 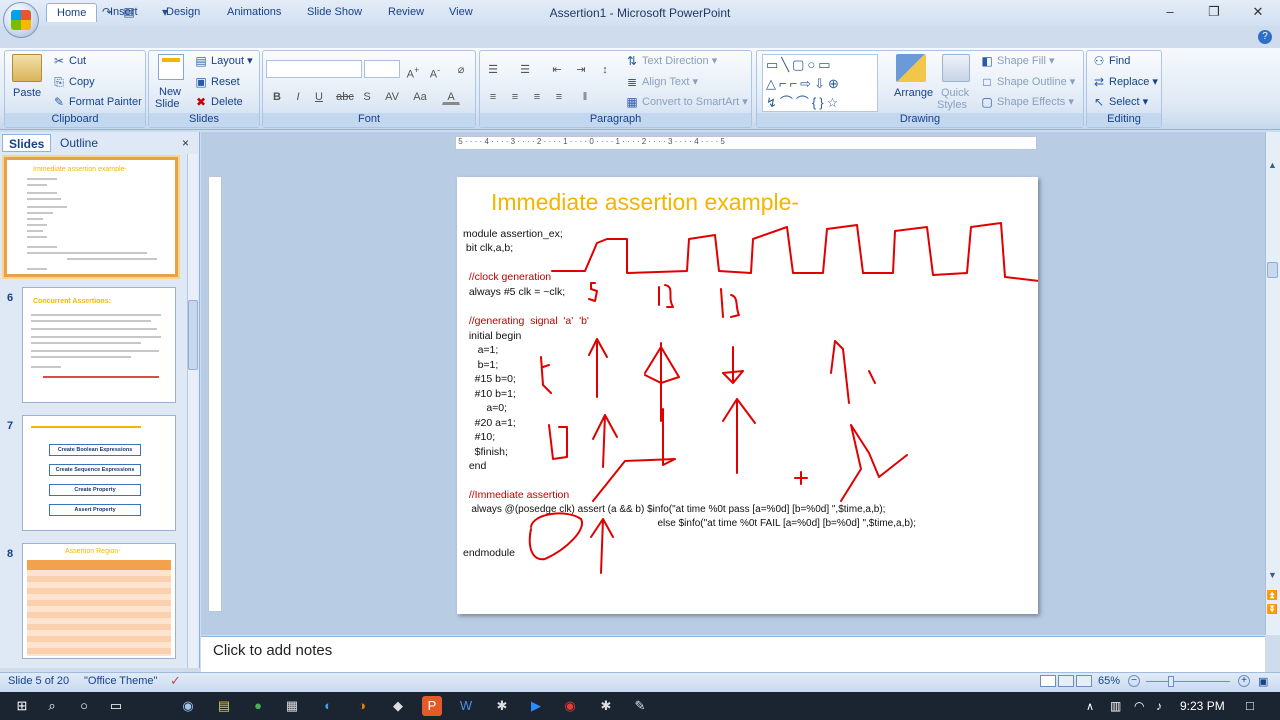 I want to click on format-painter-button: ✎ Format Painter, so click(x=97, y=102).